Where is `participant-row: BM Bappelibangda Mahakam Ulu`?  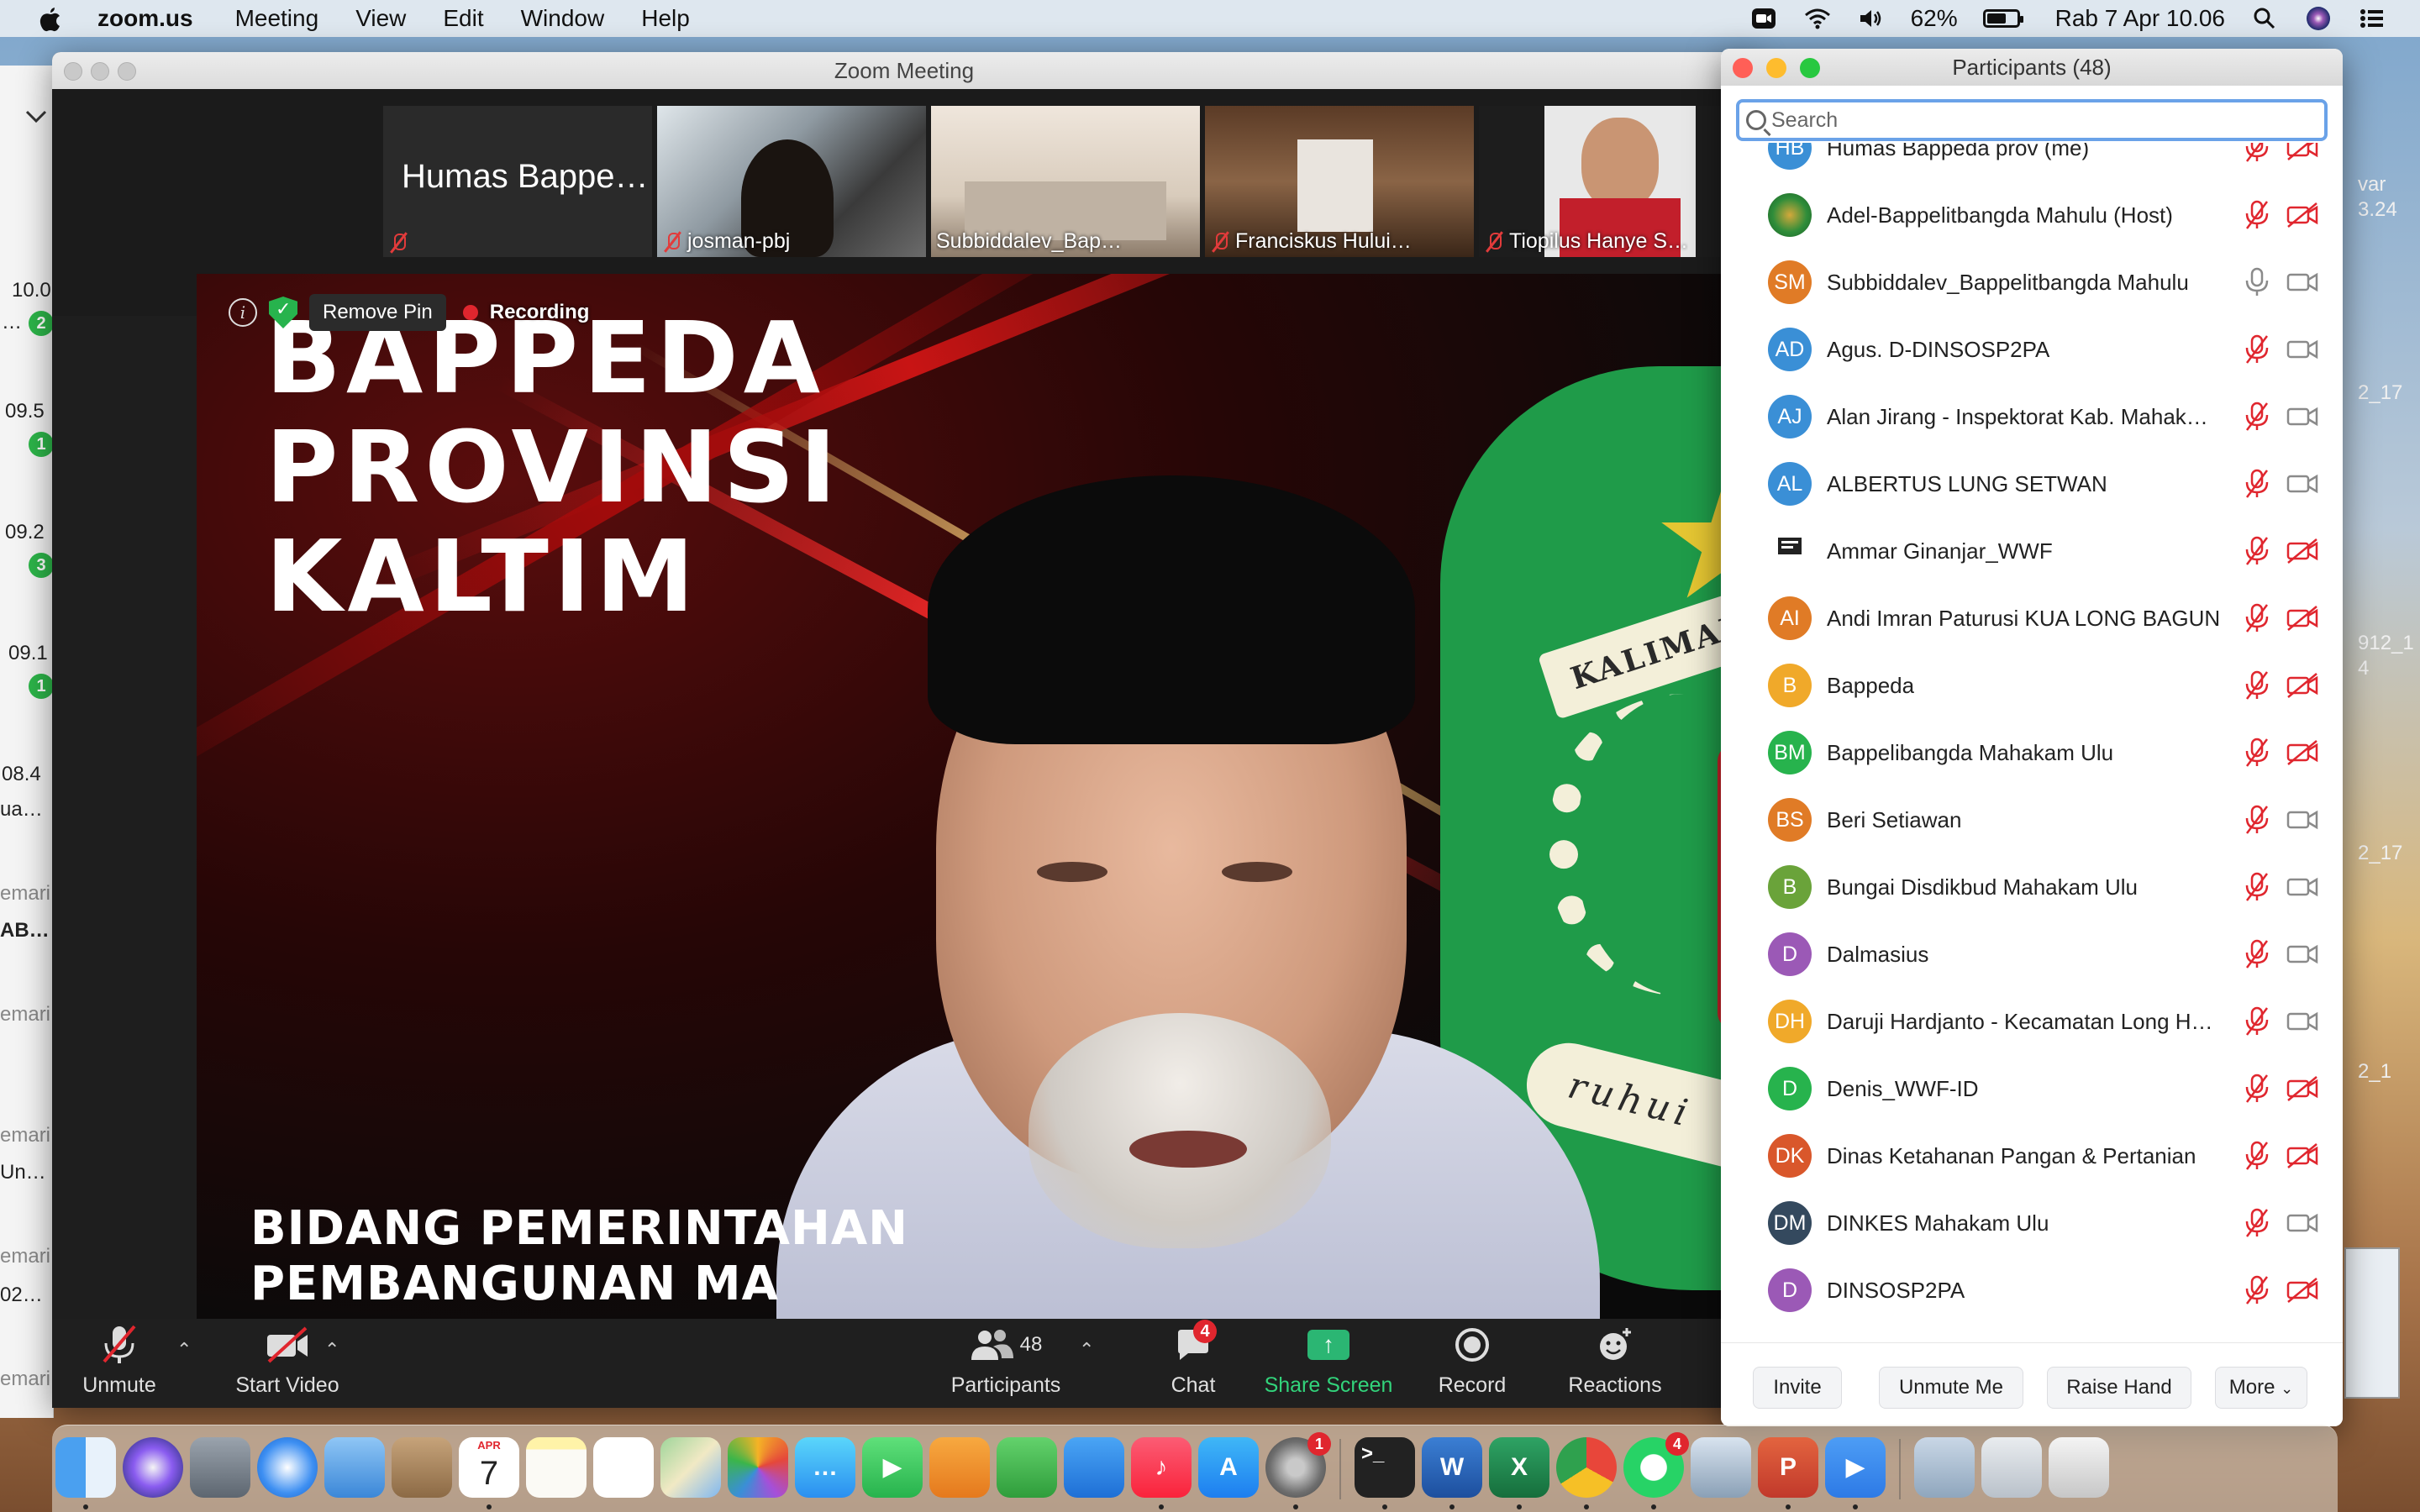 participant-row: BM Bappelibangda Mahakam Ulu is located at coordinates (2032, 752).